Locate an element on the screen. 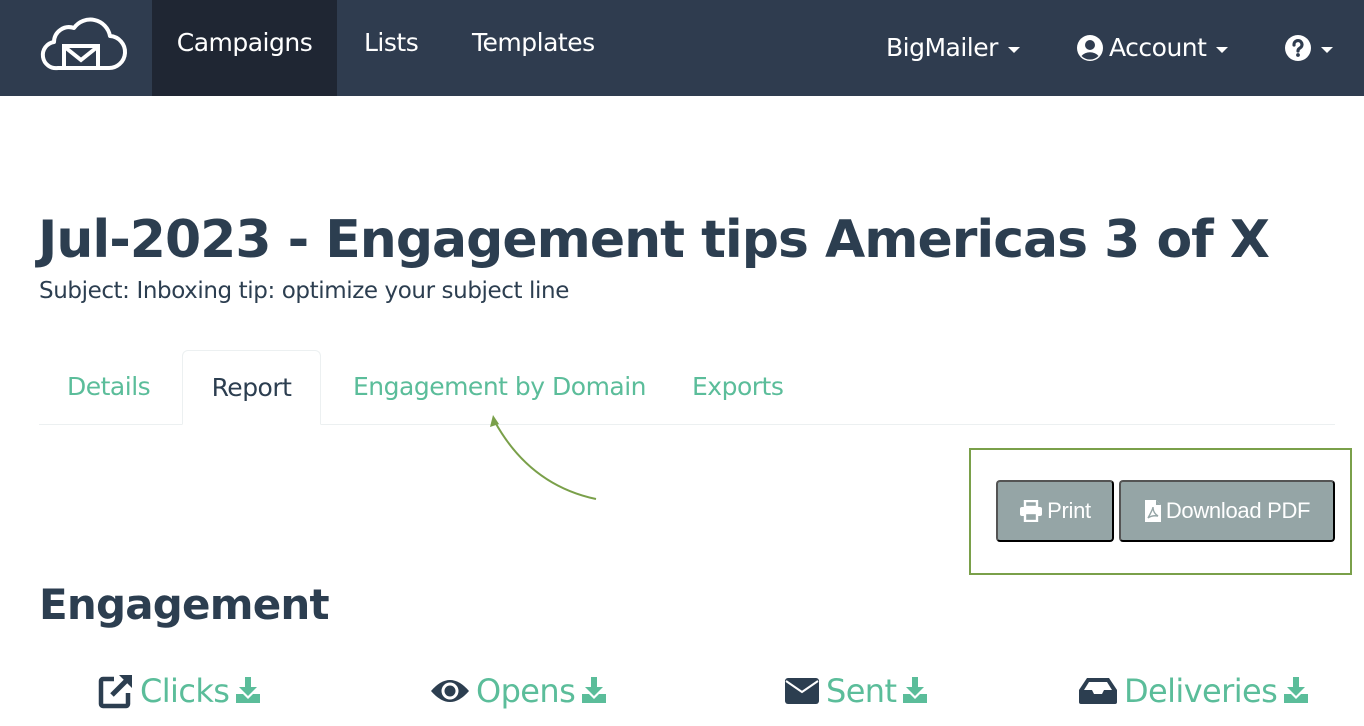 This screenshot has height=726, width=1364. sent-link: Sent is located at coordinates (861, 691).